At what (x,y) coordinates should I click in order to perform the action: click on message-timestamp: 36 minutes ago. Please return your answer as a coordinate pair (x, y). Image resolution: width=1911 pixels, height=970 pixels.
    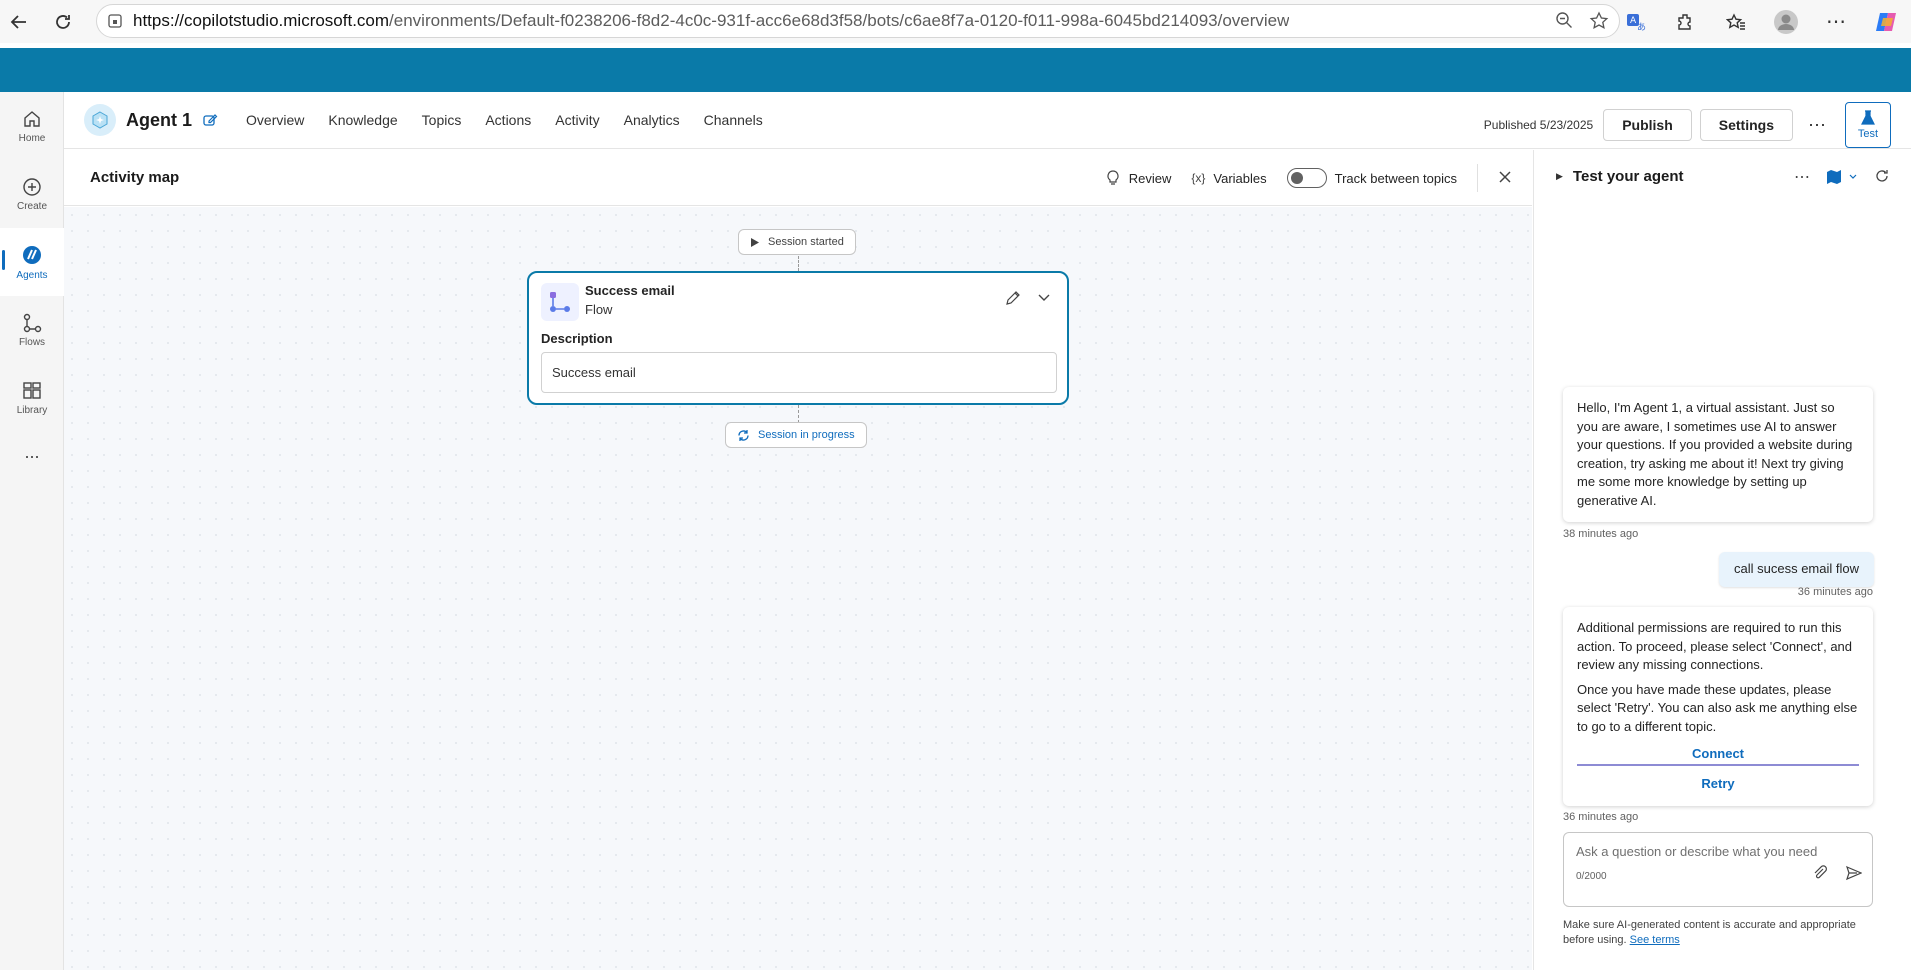
    Looking at the image, I should click on (1835, 592).